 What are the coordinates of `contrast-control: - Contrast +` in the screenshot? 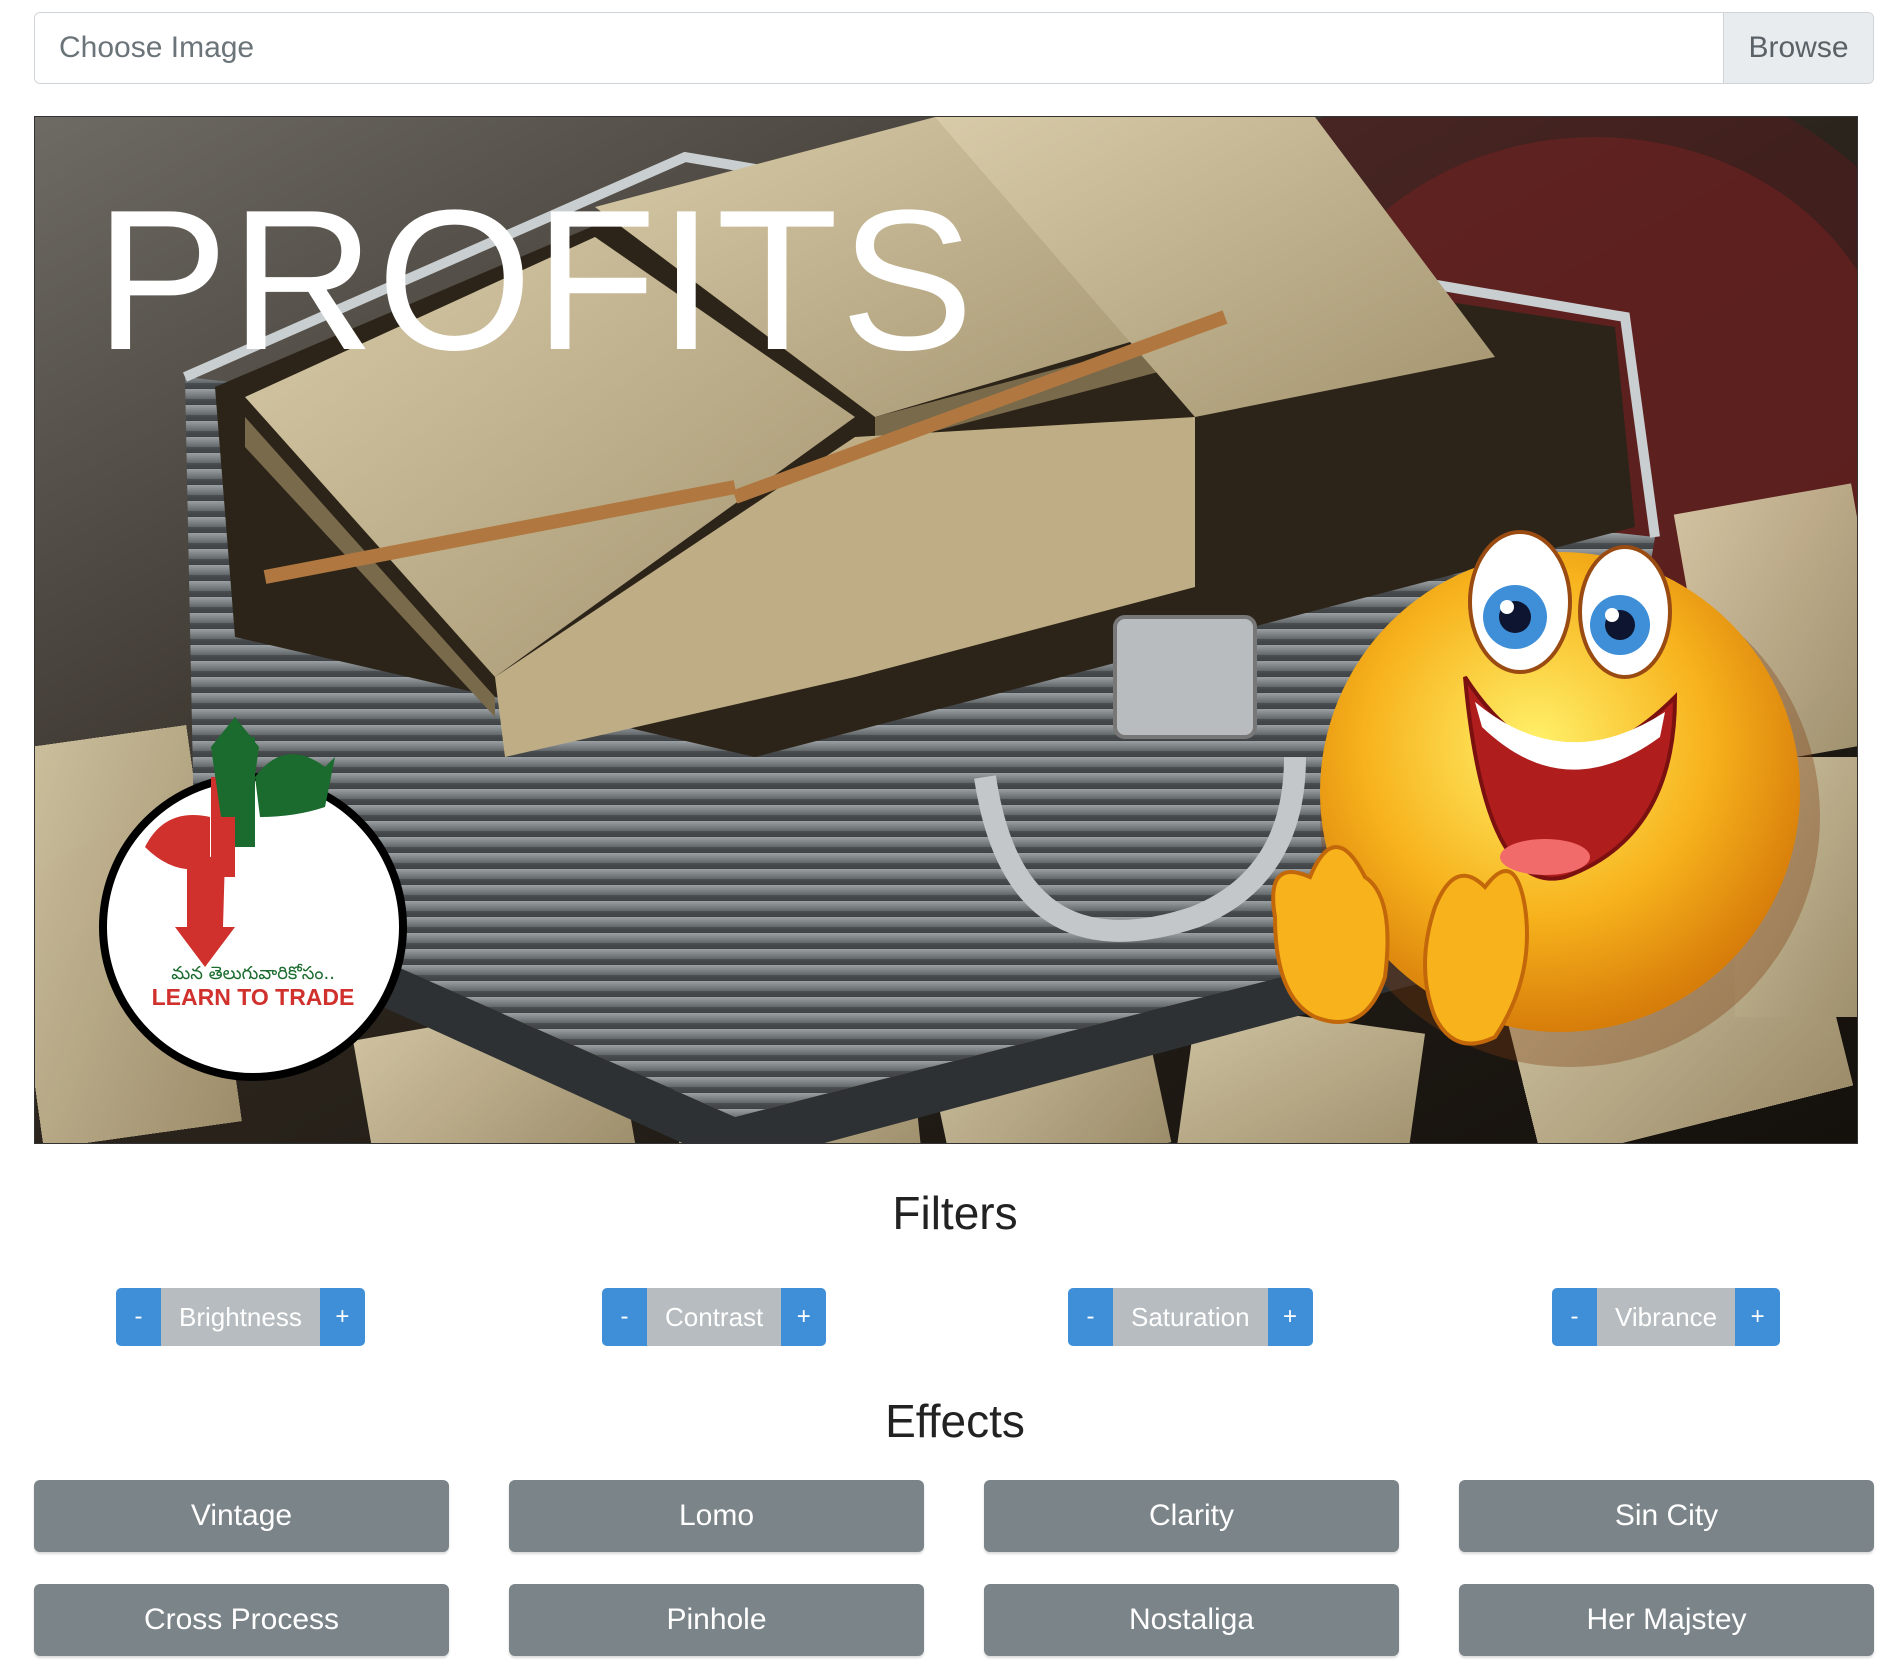 It's located at (714, 1317).